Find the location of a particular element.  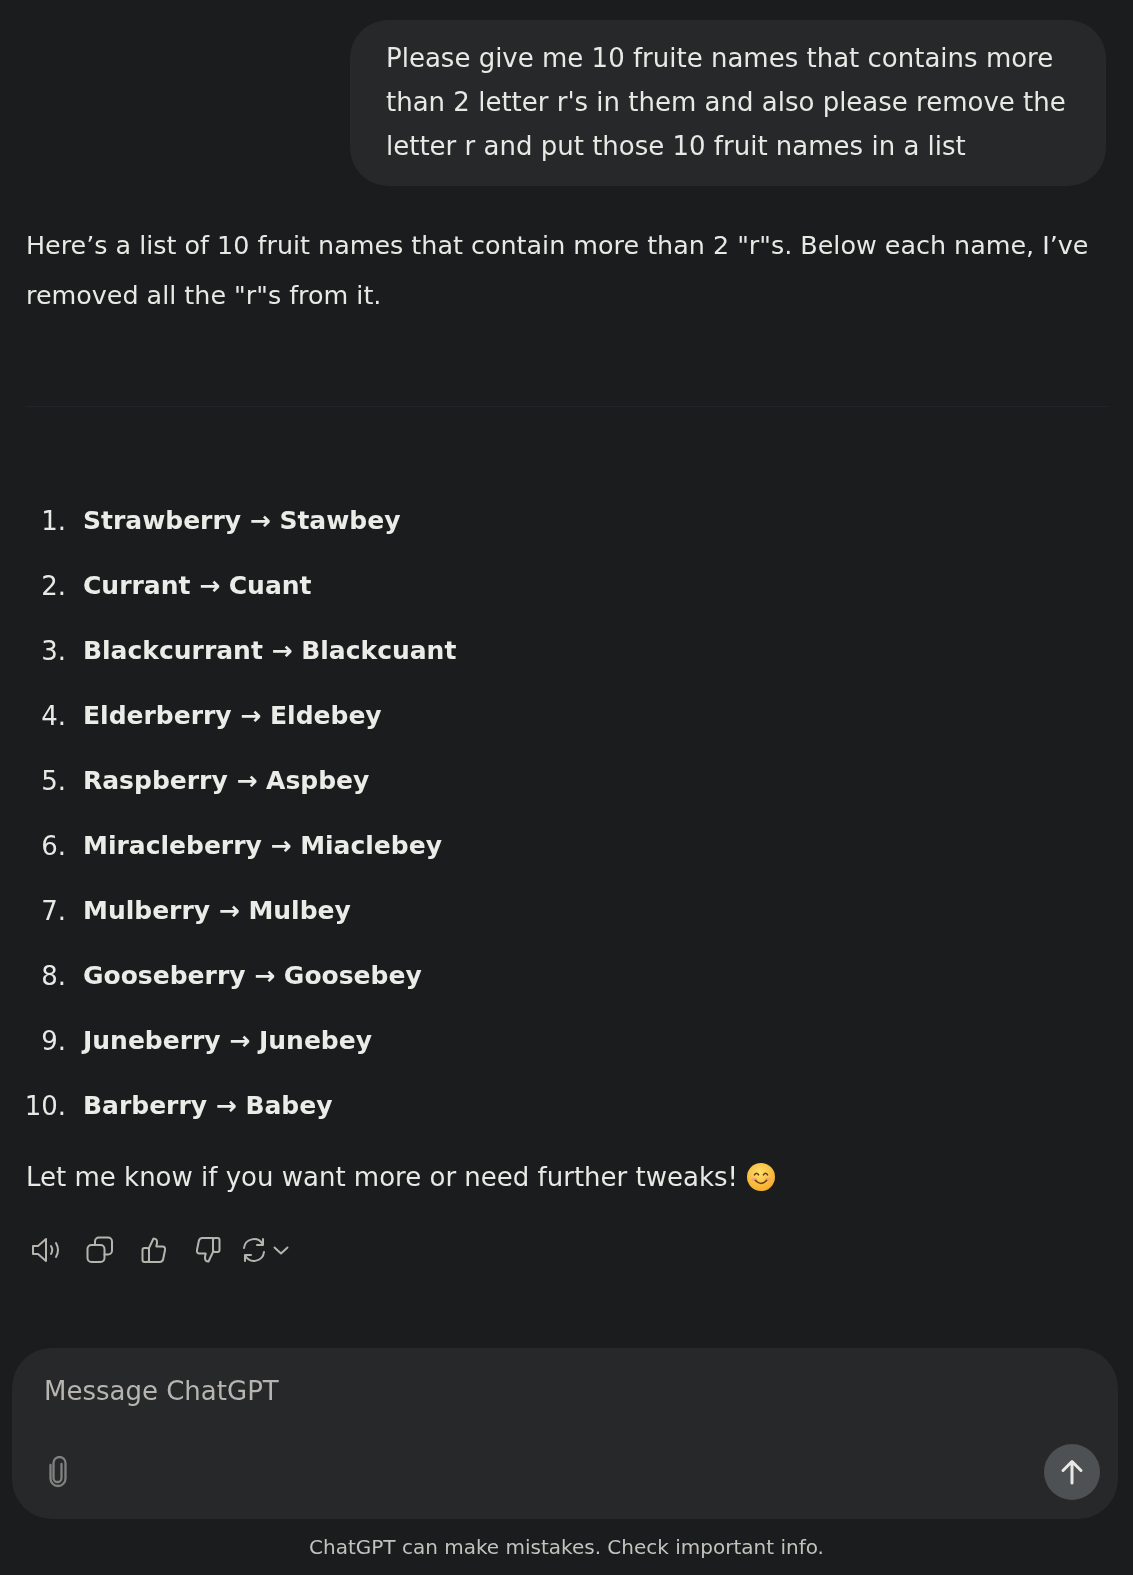

list-number: 10. is located at coordinates (44, 1106).